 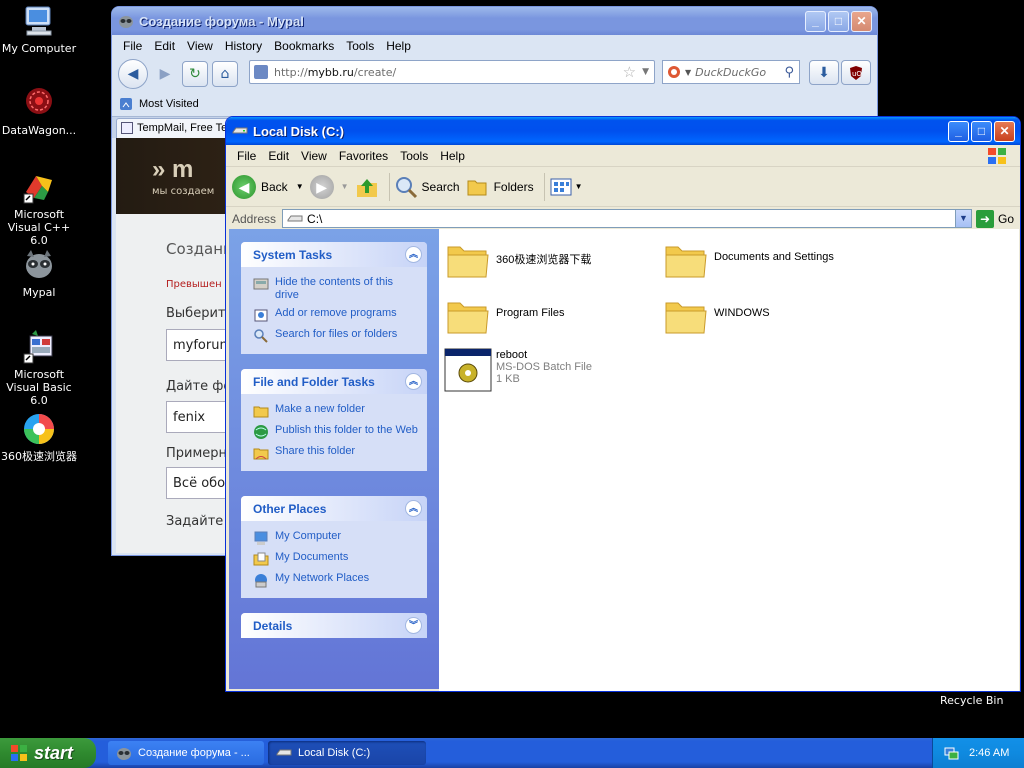 What do you see at coordinates (504, 317) in the screenshot?
I see `folder-item: Program Files` at bounding box center [504, 317].